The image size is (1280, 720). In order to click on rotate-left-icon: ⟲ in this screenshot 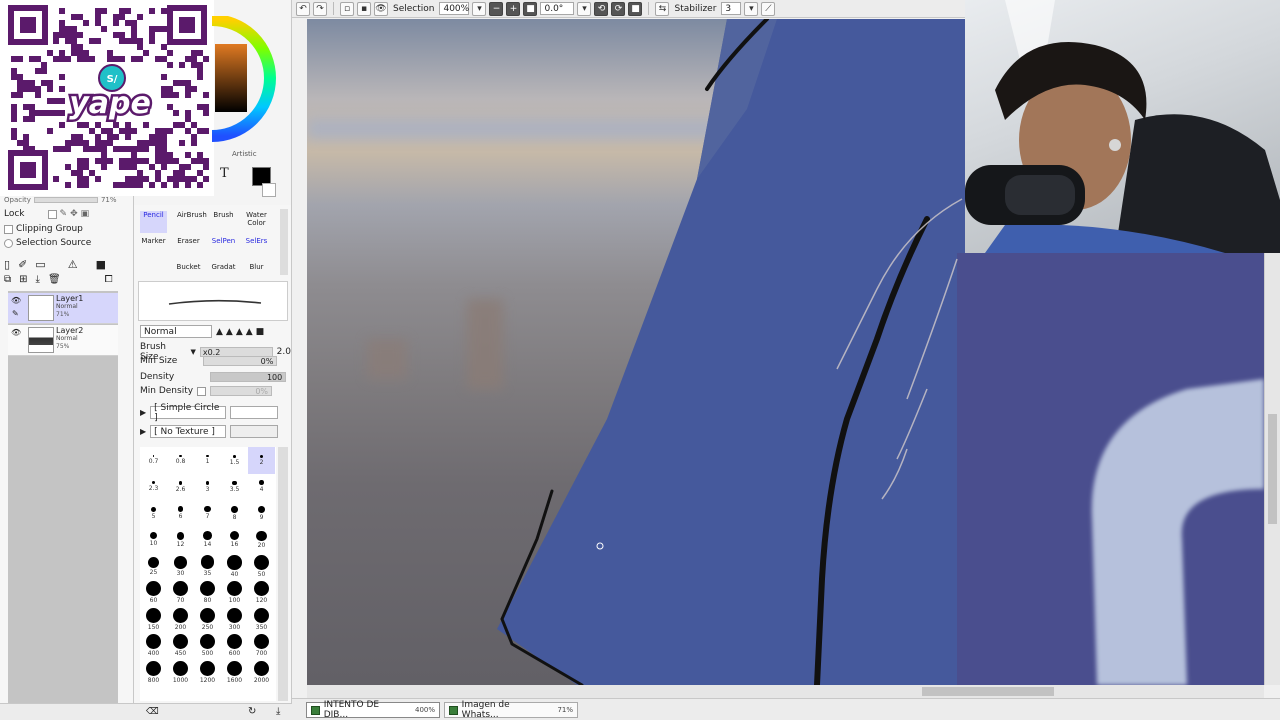, I will do `click(601, 8)`.